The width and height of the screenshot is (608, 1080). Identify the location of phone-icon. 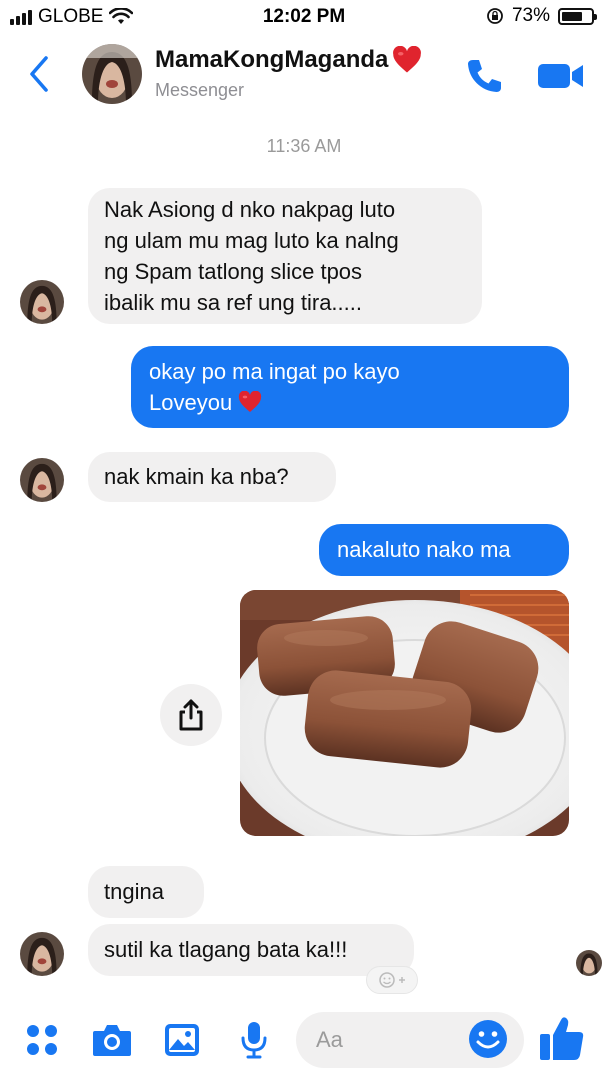
(484, 76).